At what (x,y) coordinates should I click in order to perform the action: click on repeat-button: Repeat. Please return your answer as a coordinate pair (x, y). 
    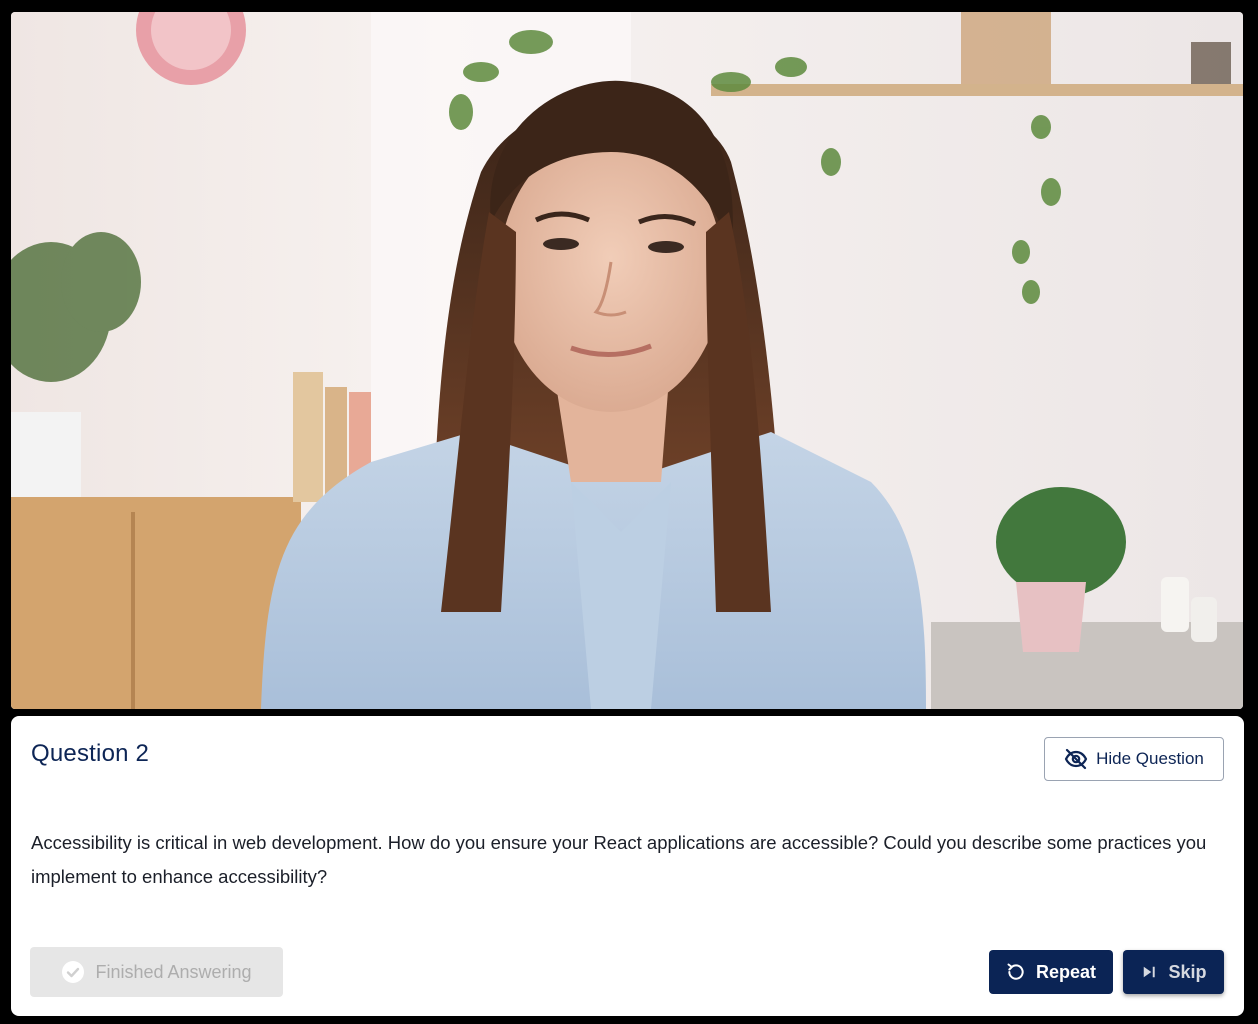
    Looking at the image, I should click on (1051, 972).